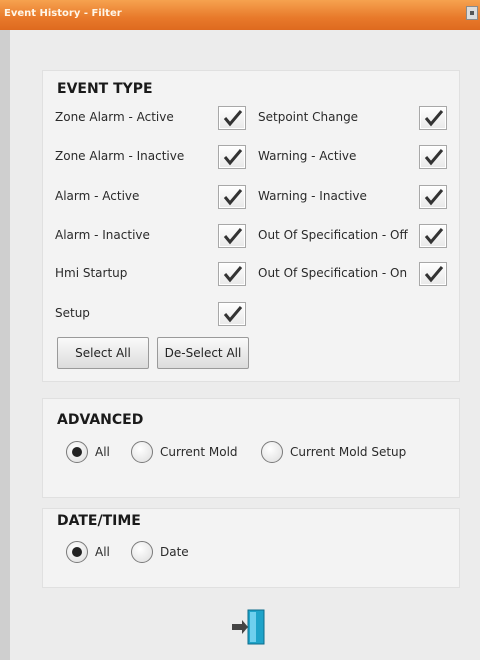  Describe the element at coordinates (91, 273) in the screenshot. I see `label-hmi-startup: Hmi Startup` at that location.